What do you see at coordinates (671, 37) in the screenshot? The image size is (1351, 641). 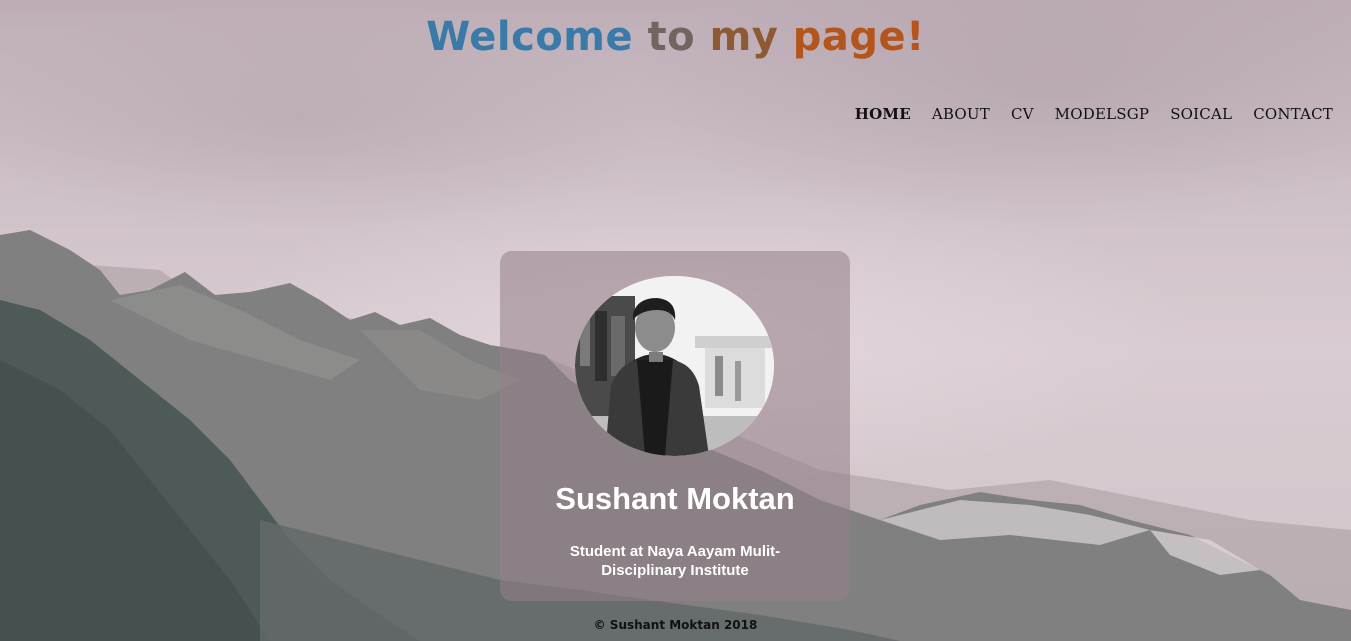 I see `title-word-to: to` at bounding box center [671, 37].